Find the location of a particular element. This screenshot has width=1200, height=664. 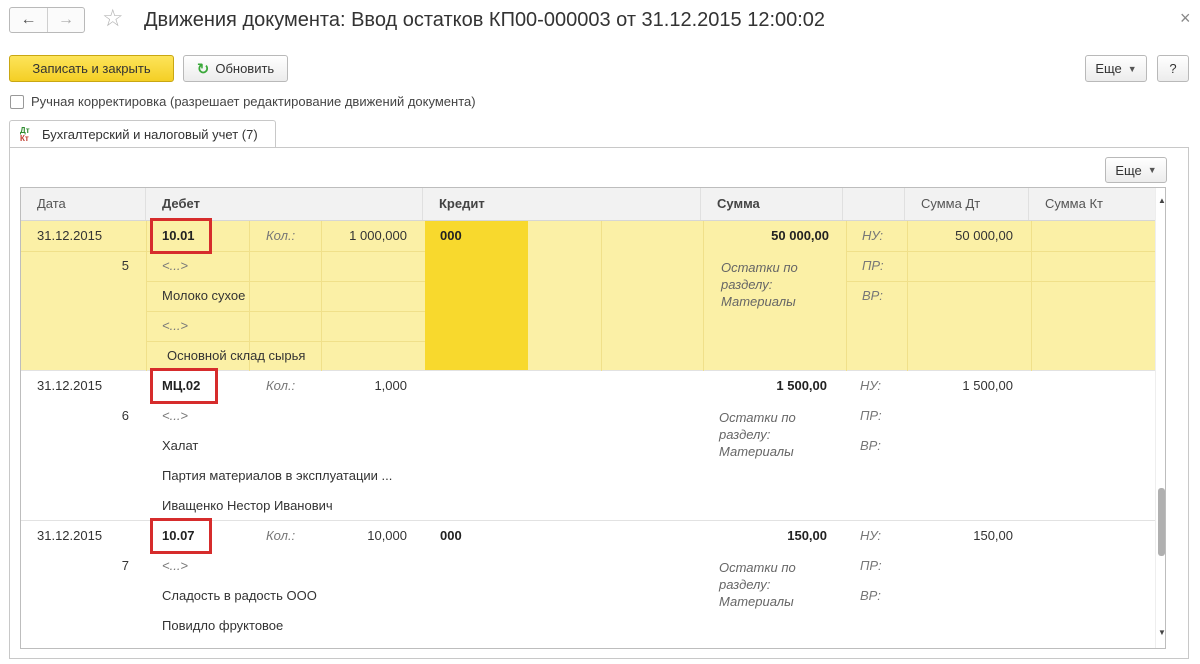

tab-label: Бухгалтерский и налоговый учет (7) is located at coordinates (150, 134).